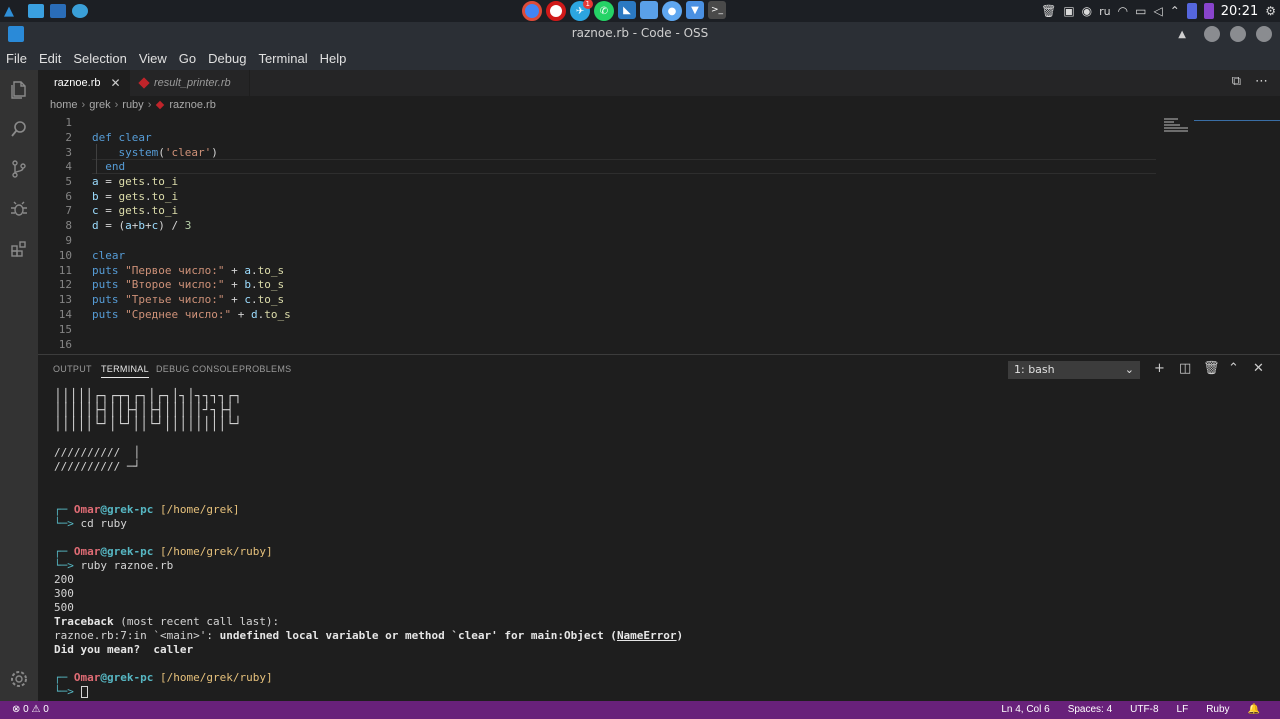 The image size is (1280, 719). I want to click on opera-icon, so click(556, 11).